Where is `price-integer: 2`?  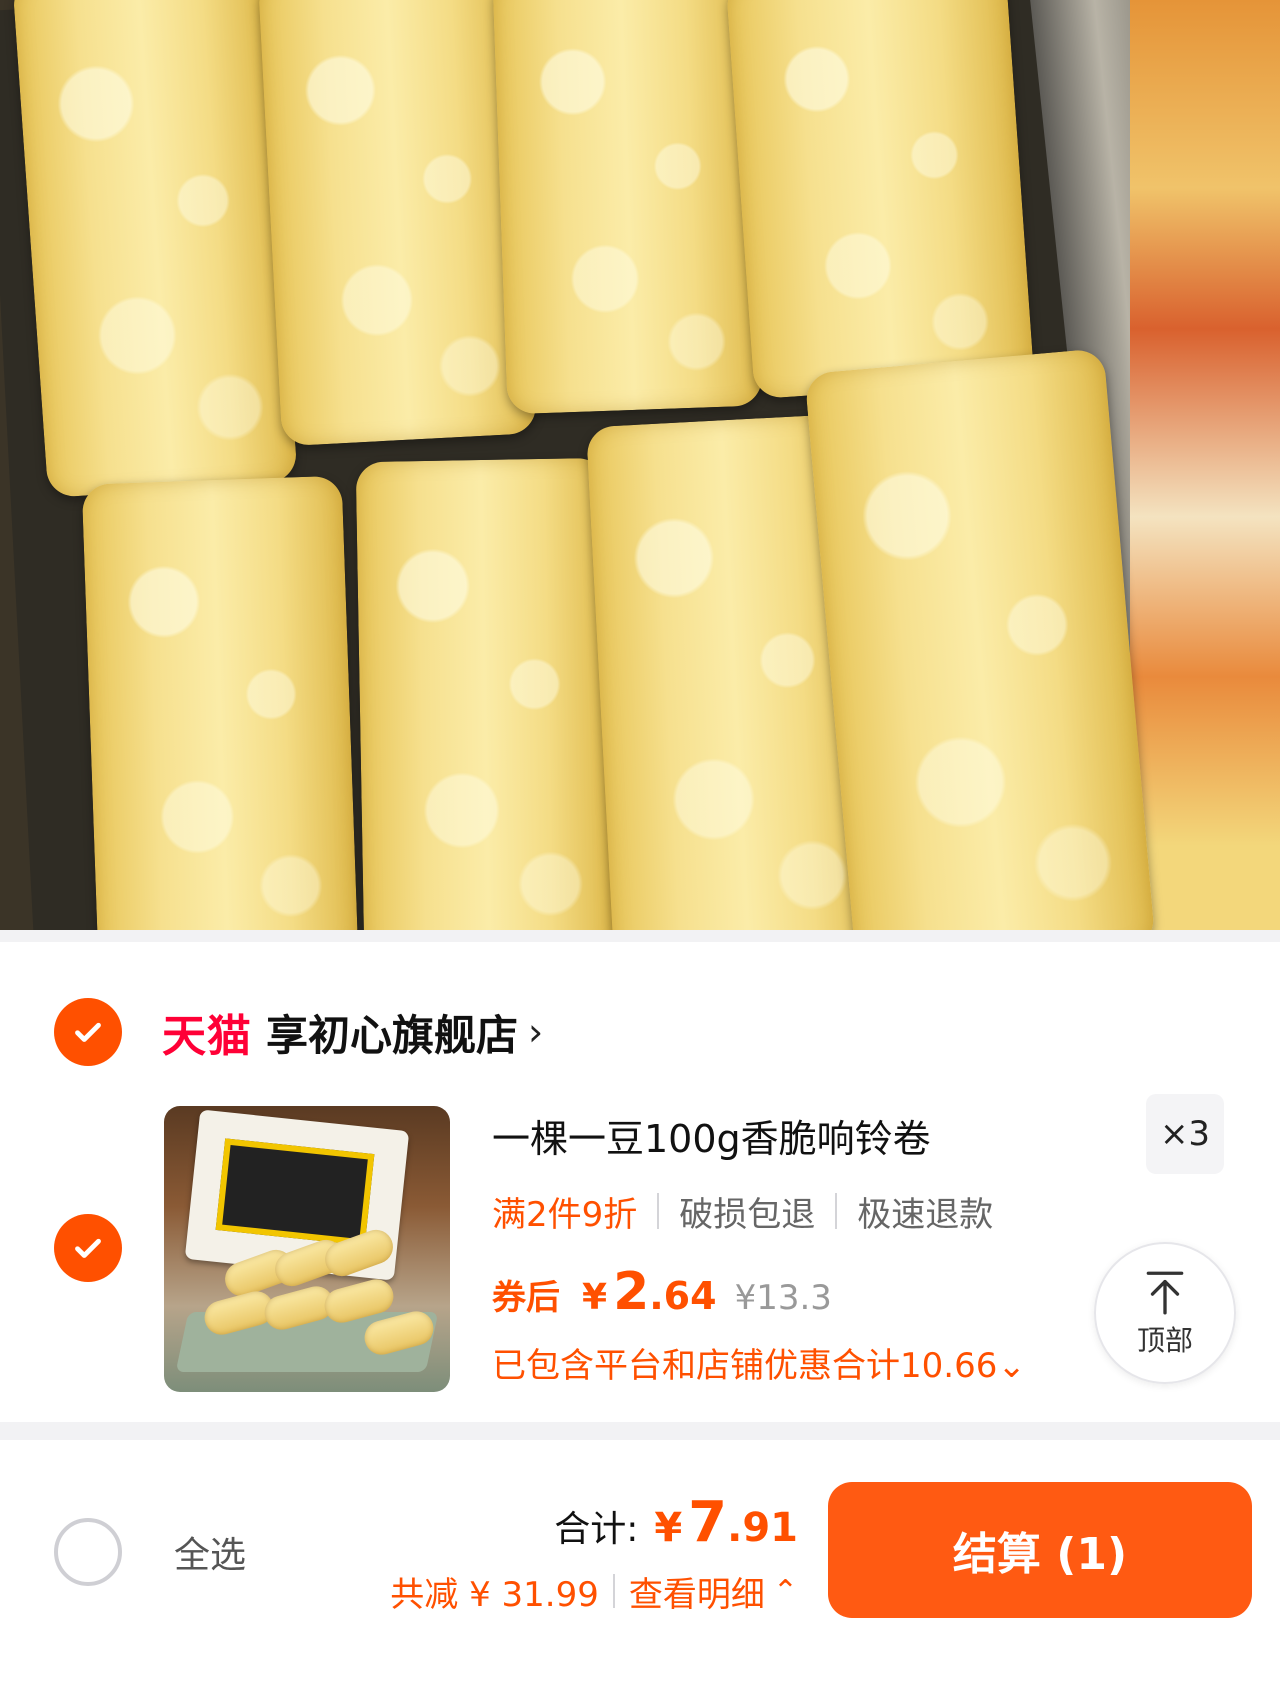 price-integer: 2 is located at coordinates (631, 1292).